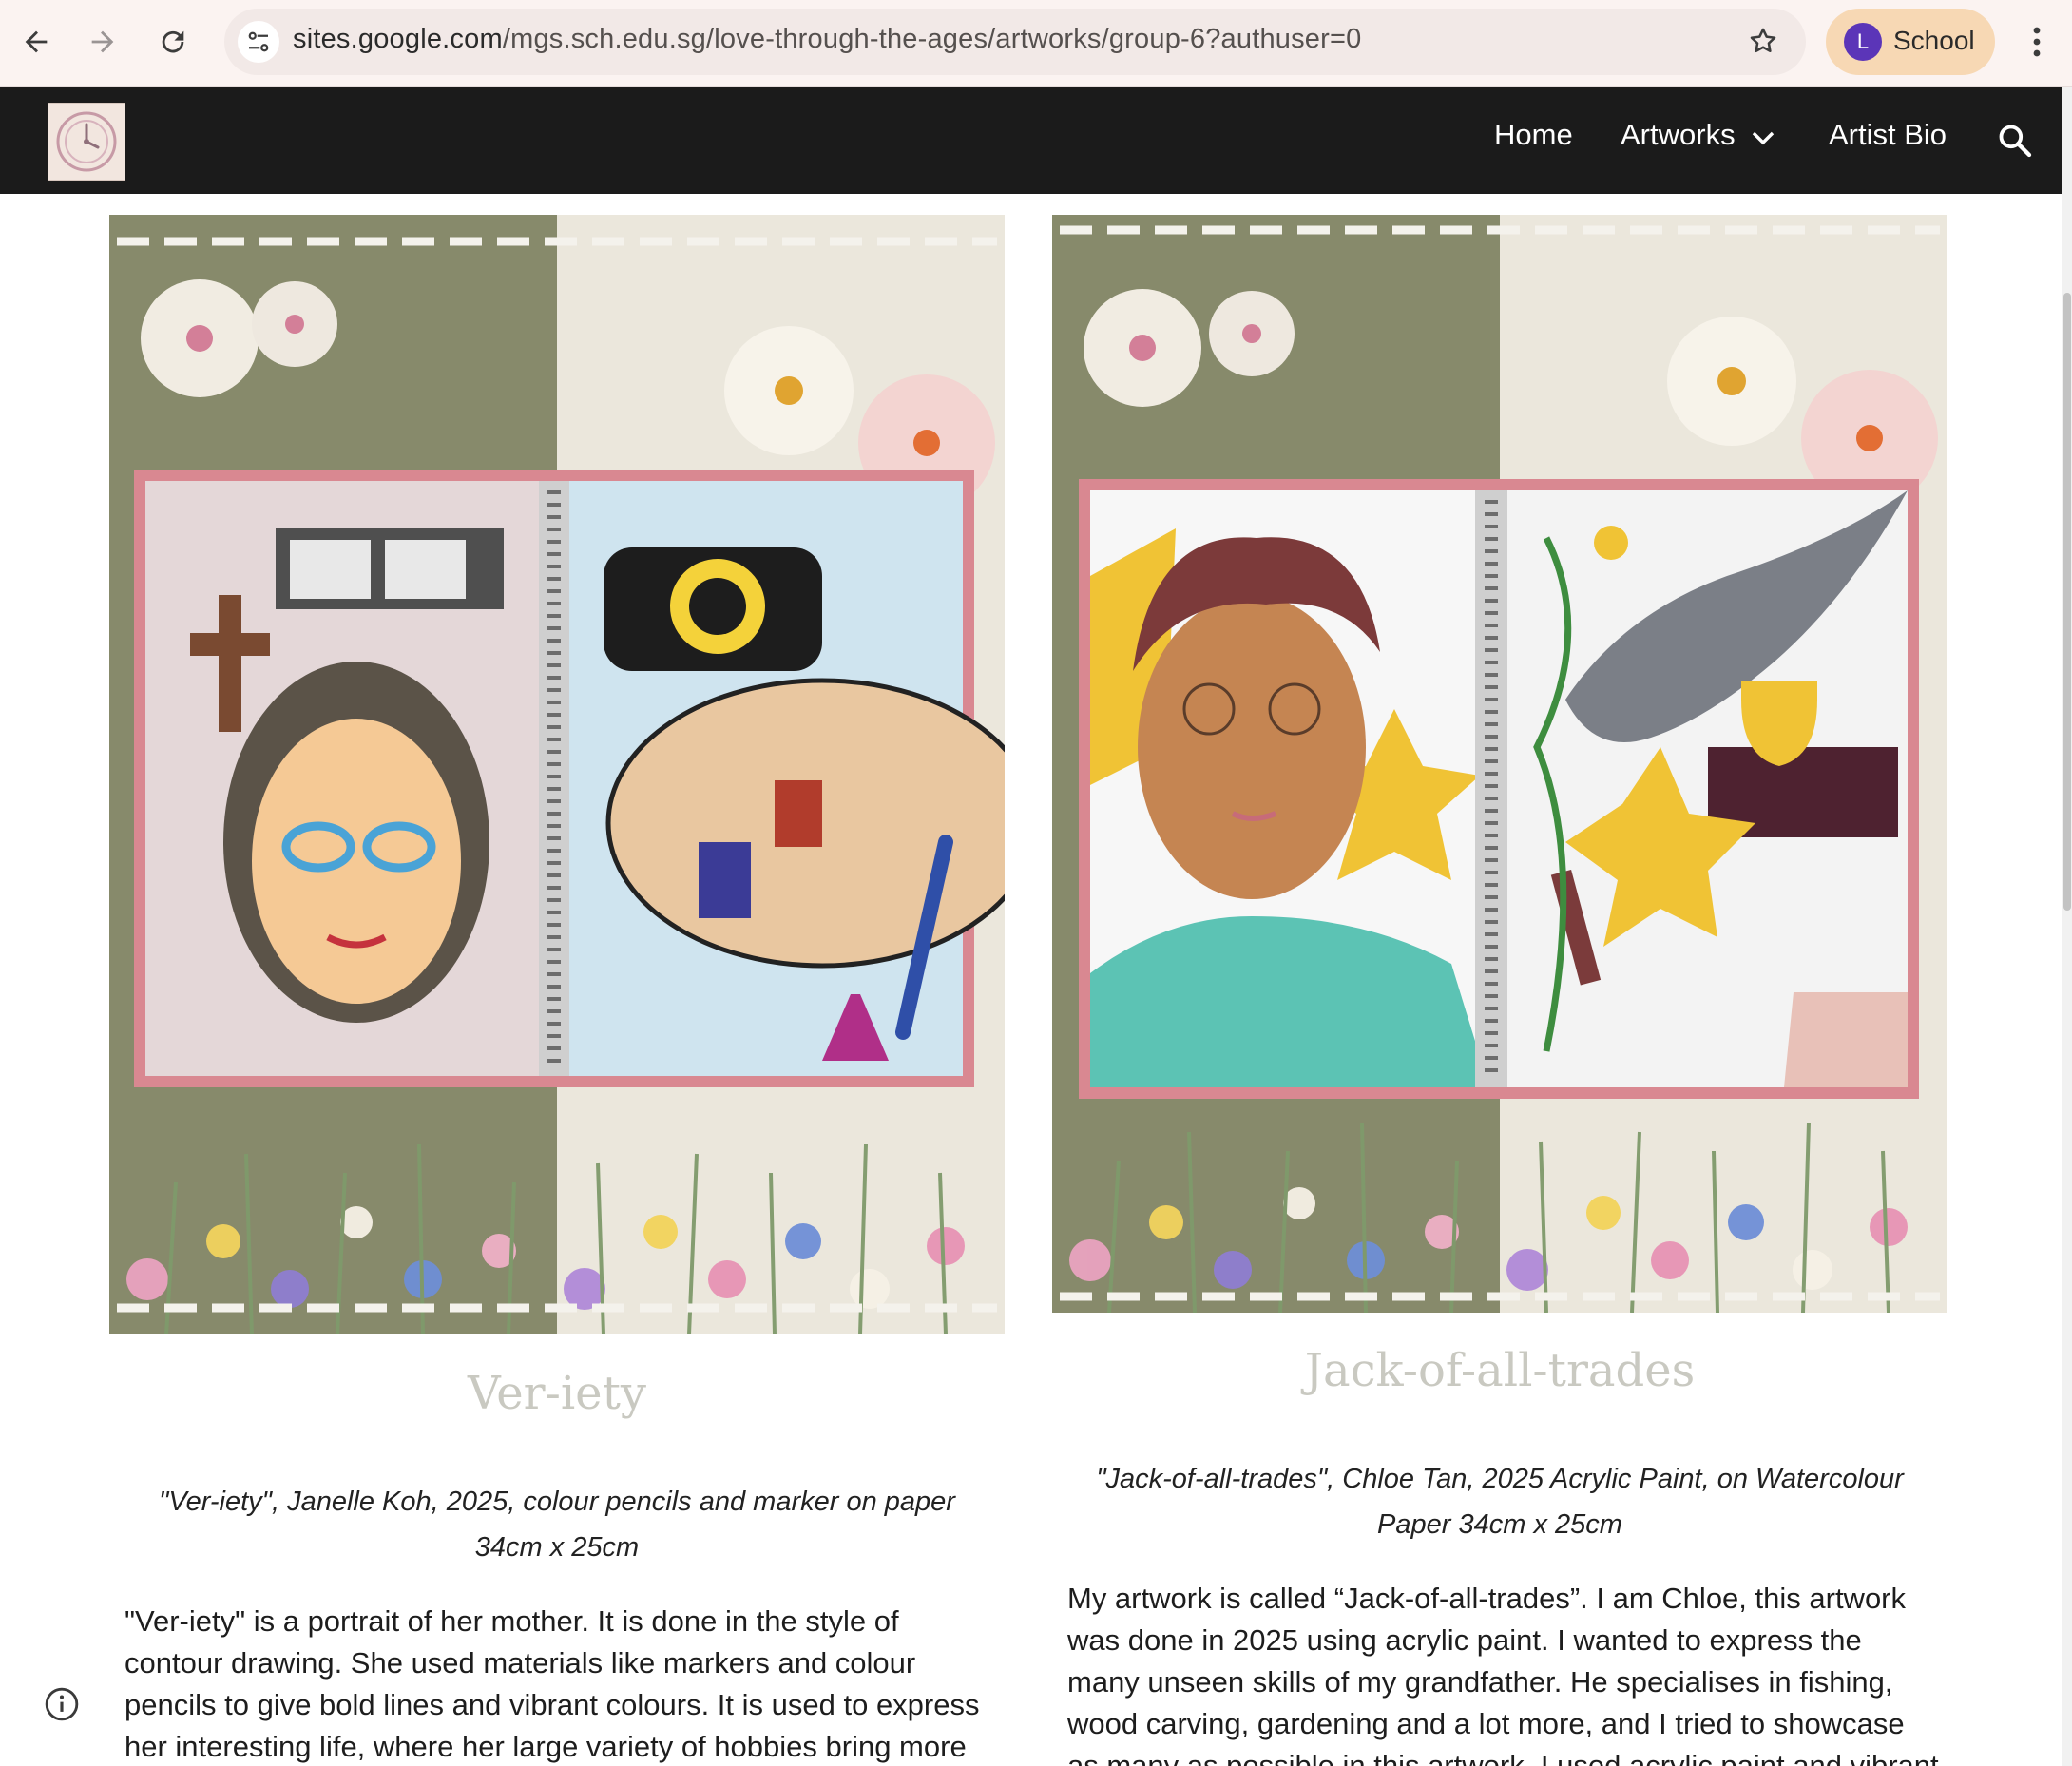 Image resolution: width=2072 pixels, height=1766 pixels. I want to click on bookmark-star-icon, so click(1763, 43).